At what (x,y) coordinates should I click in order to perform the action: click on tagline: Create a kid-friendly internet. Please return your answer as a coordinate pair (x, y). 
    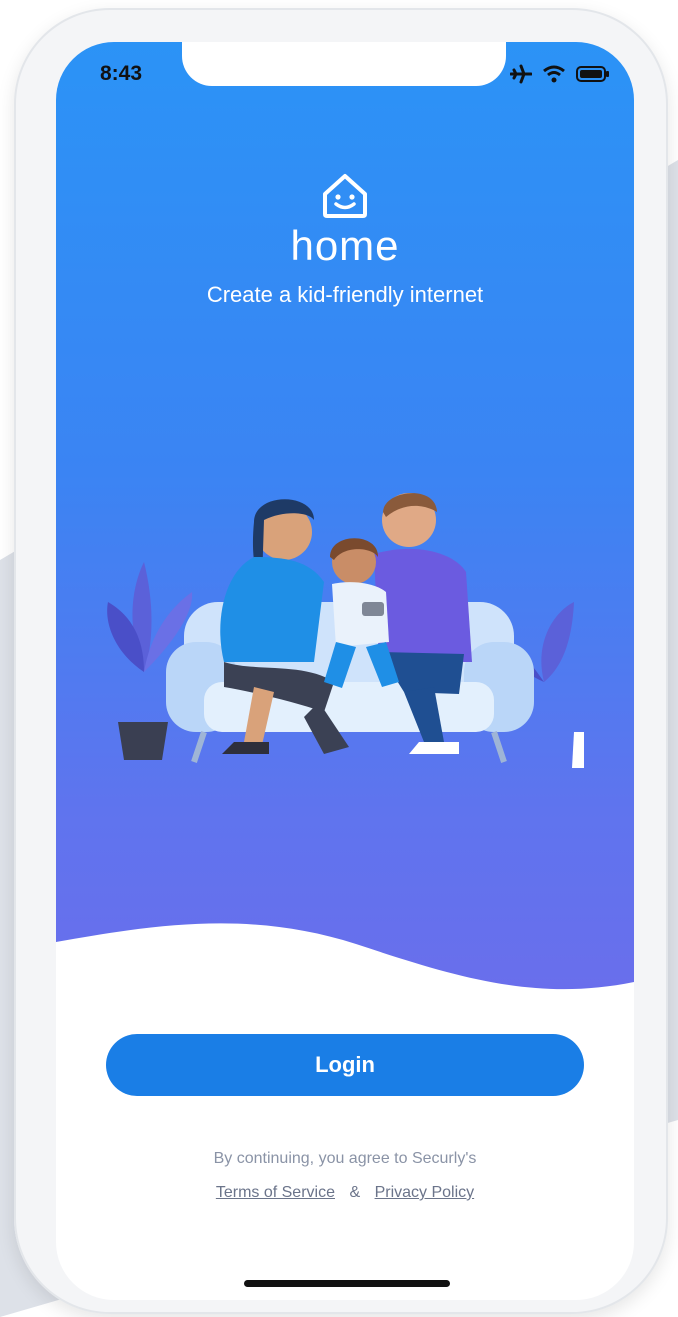
    Looking at the image, I should click on (345, 294).